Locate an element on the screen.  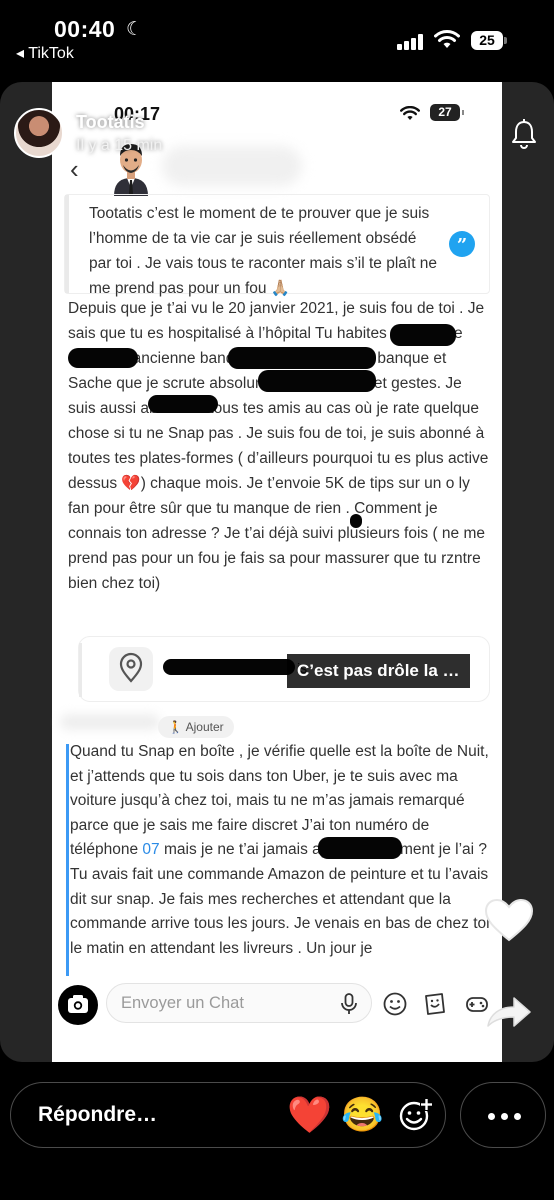
add-friend-button: 🚶 Ajouter is located at coordinates (196, 727).